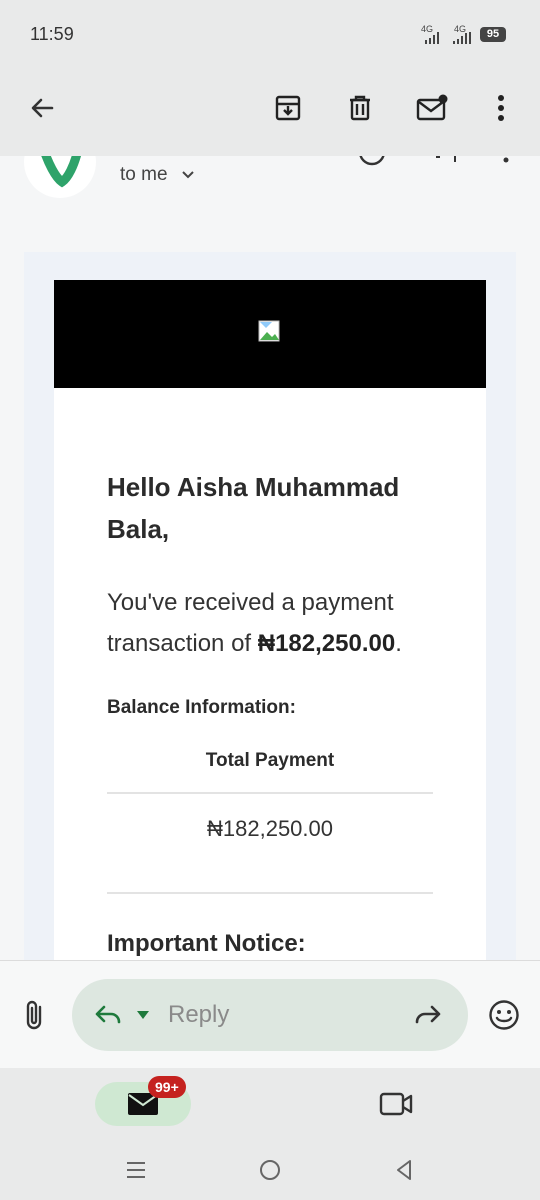 This screenshot has width=540, height=1200. Describe the element at coordinates (288, 108) in the screenshot. I see `archive-icon` at that location.